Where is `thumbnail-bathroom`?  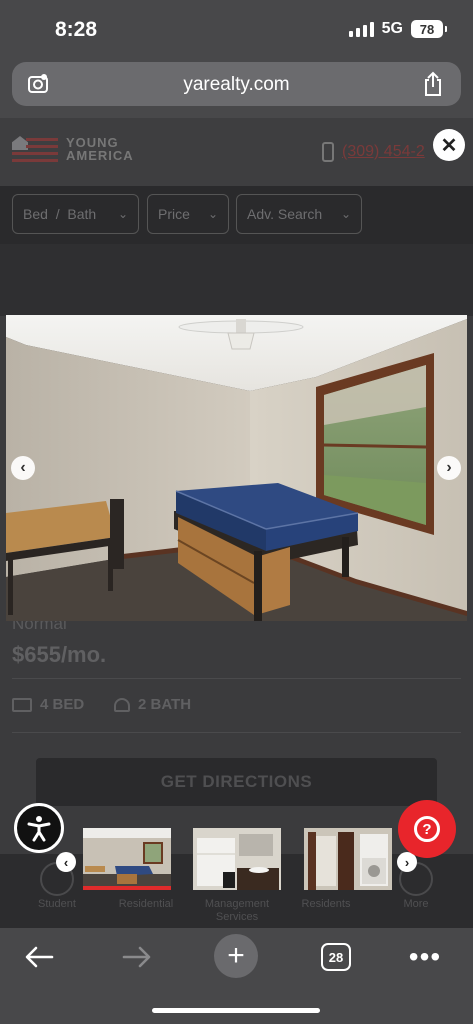
thumbnail-bathroom is located at coordinates (237, 859).